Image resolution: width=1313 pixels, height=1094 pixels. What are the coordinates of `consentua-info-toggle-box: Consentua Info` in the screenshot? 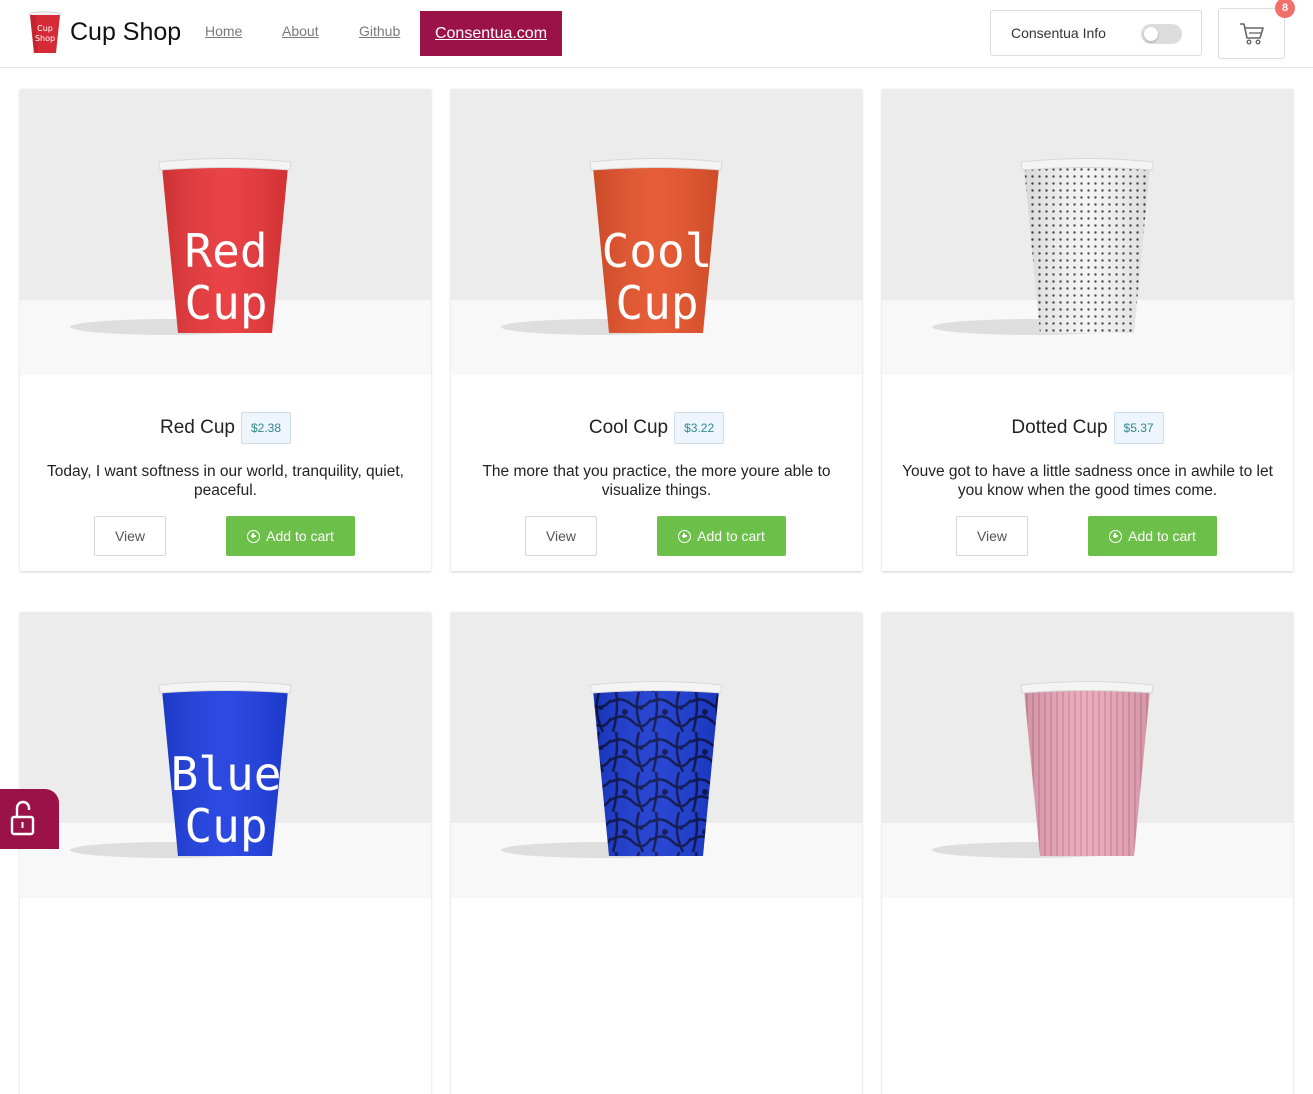 It's located at (1096, 33).